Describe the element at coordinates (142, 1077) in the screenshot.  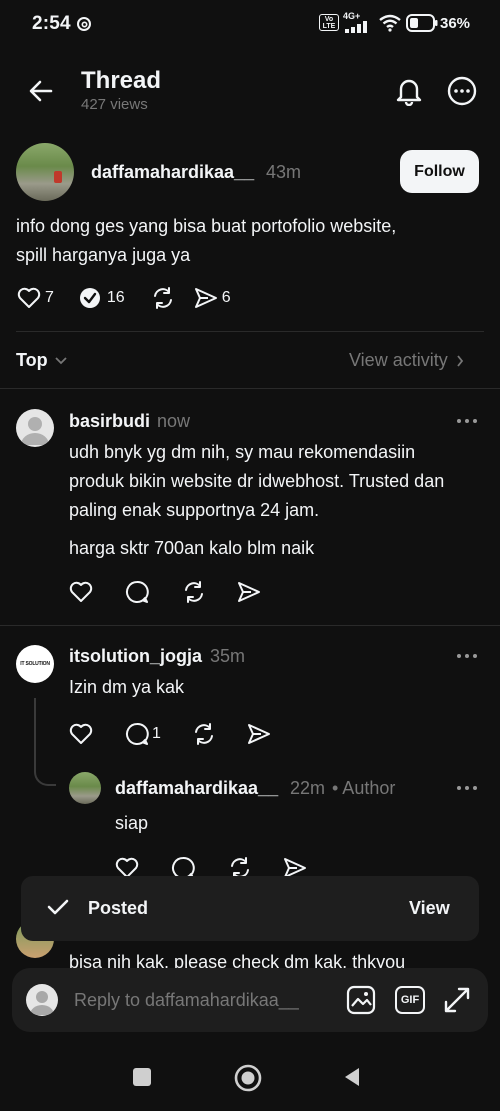
I see `recents-icon` at that location.